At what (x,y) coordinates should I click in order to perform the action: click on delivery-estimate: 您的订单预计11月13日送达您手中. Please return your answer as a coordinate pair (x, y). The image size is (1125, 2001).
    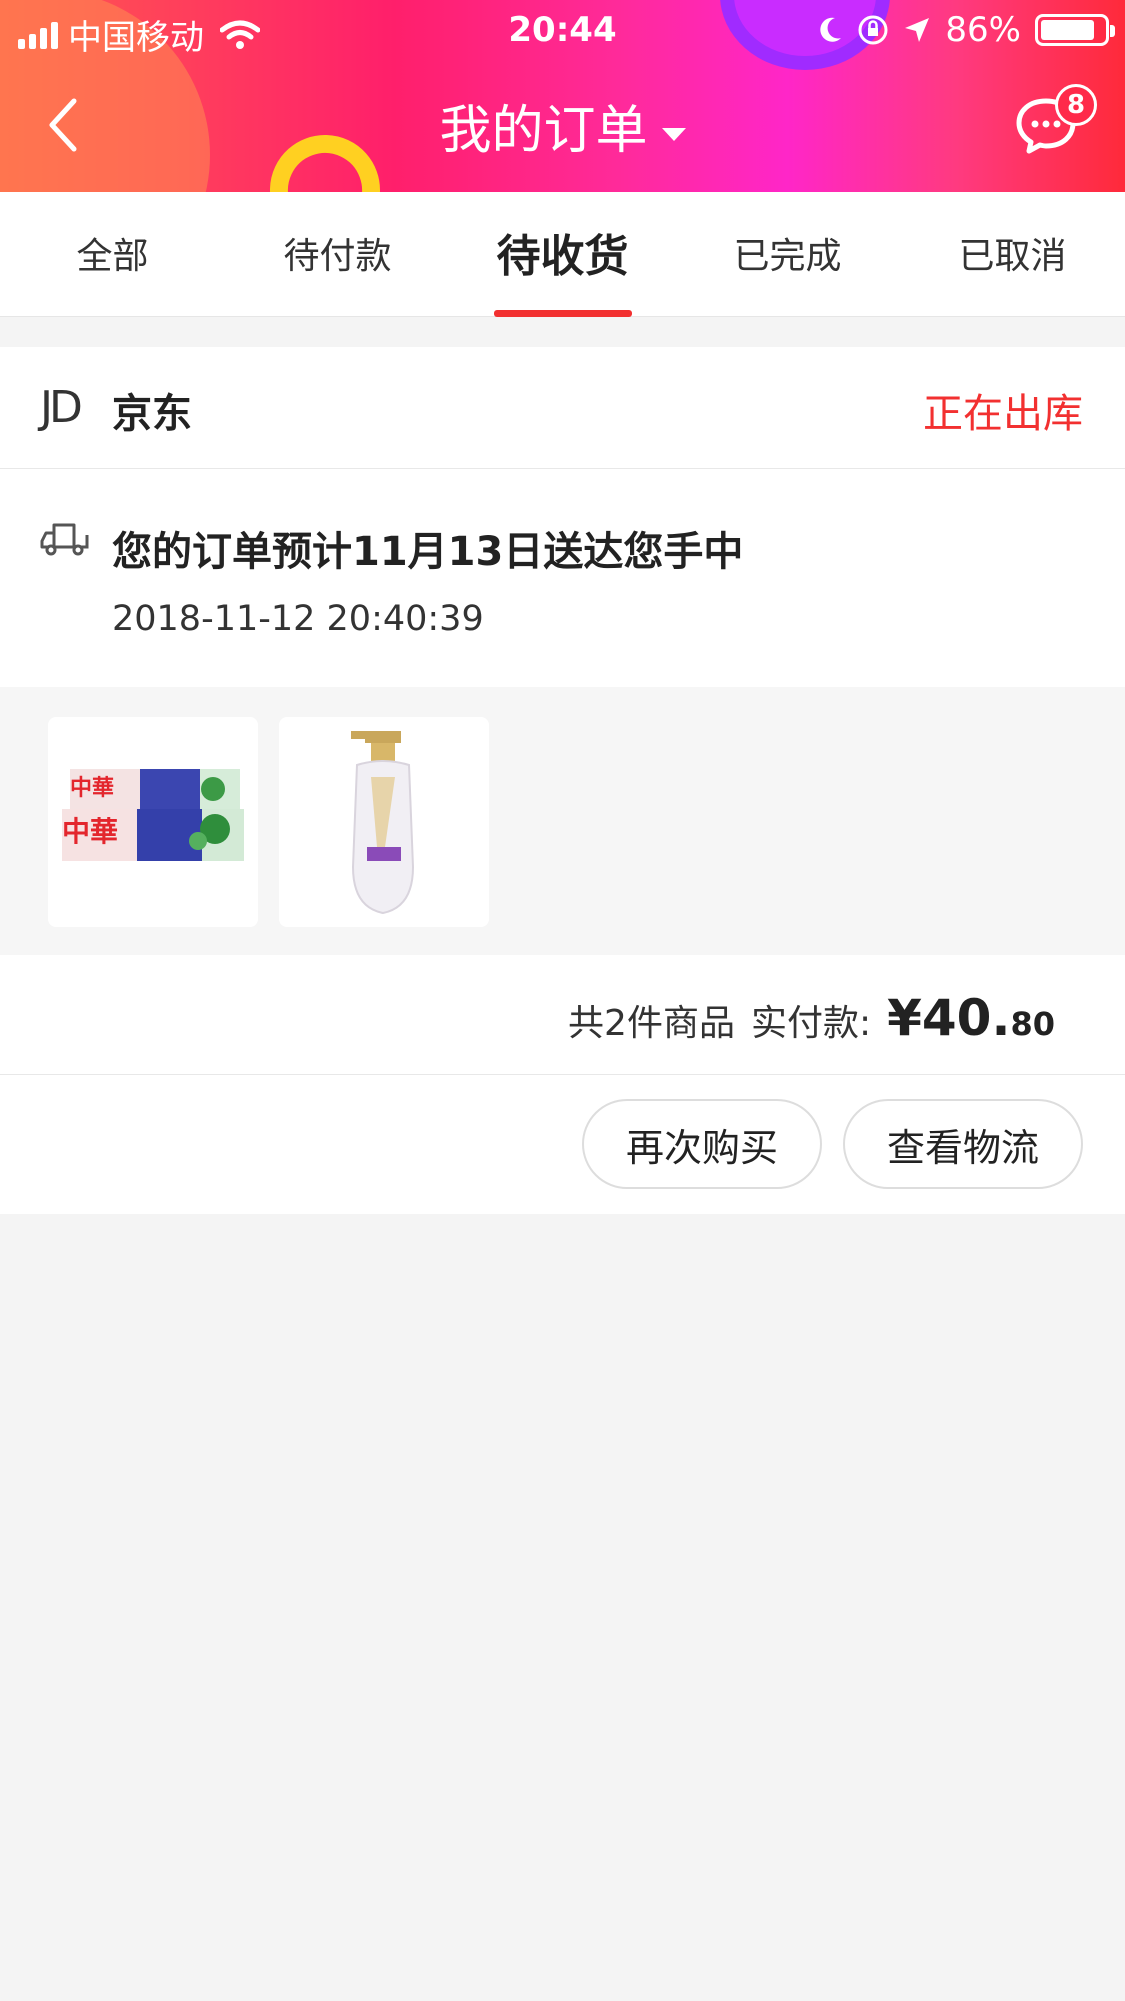
    Looking at the image, I should click on (428, 552).